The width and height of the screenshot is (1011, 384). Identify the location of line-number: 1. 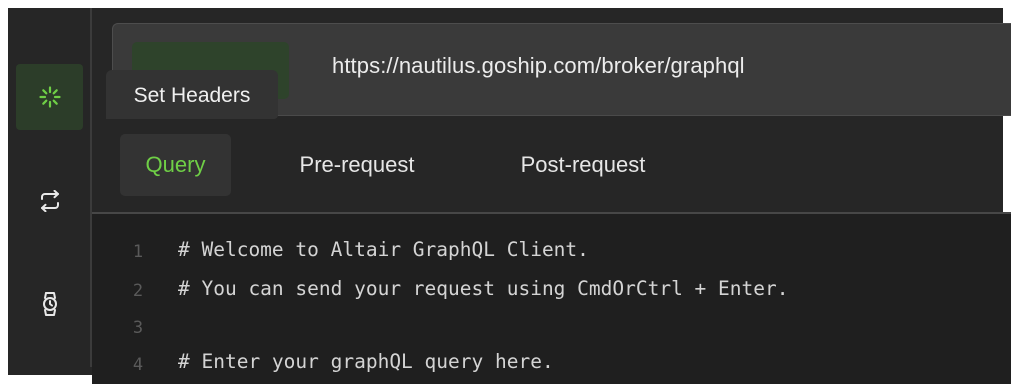
(138, 252).